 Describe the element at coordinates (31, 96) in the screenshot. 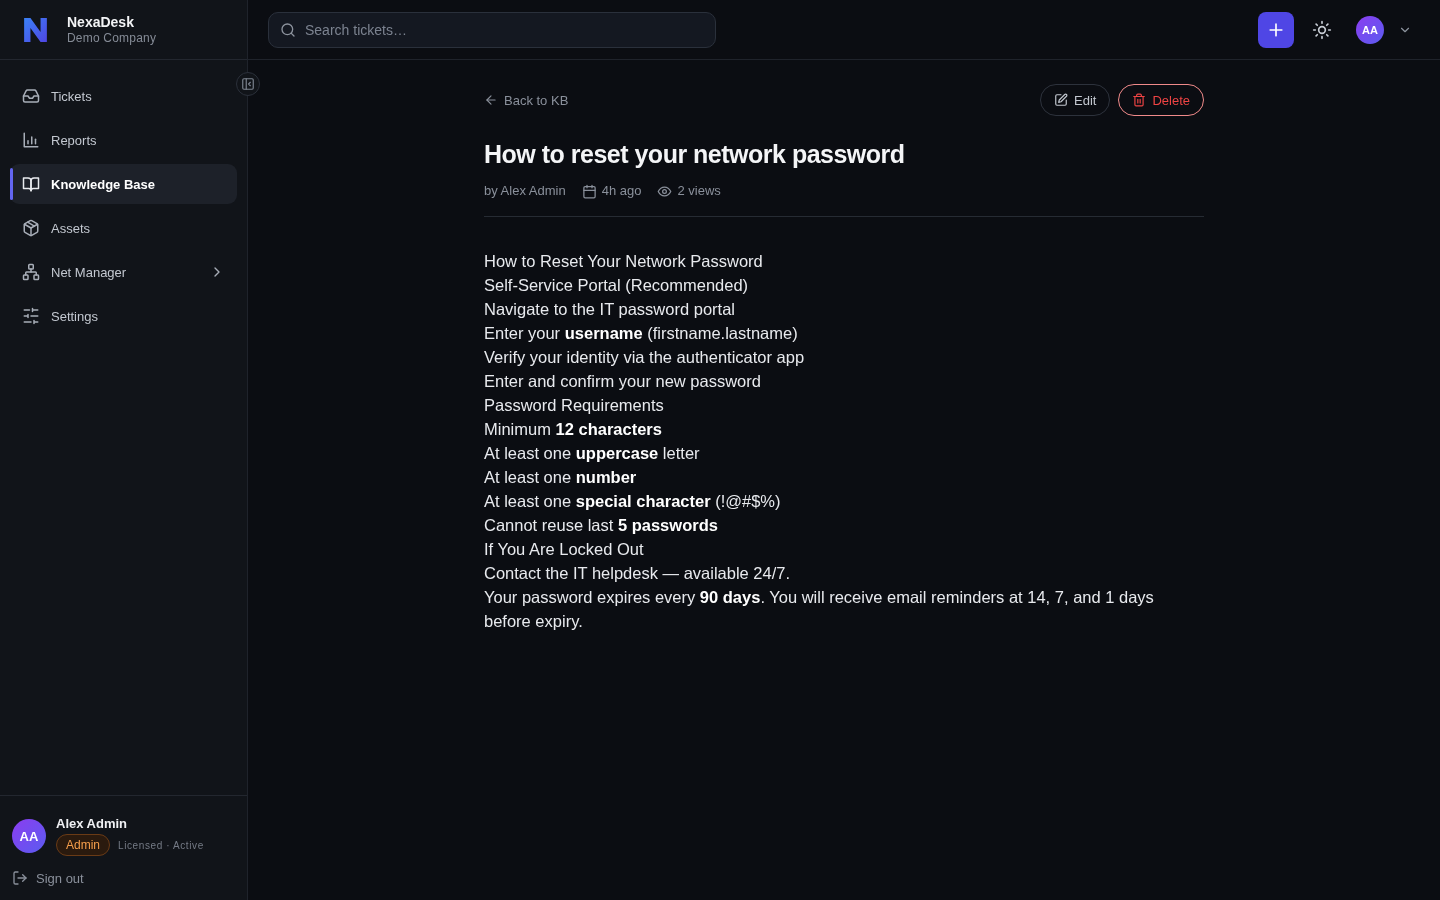

I see `inbox-icon` at that location.